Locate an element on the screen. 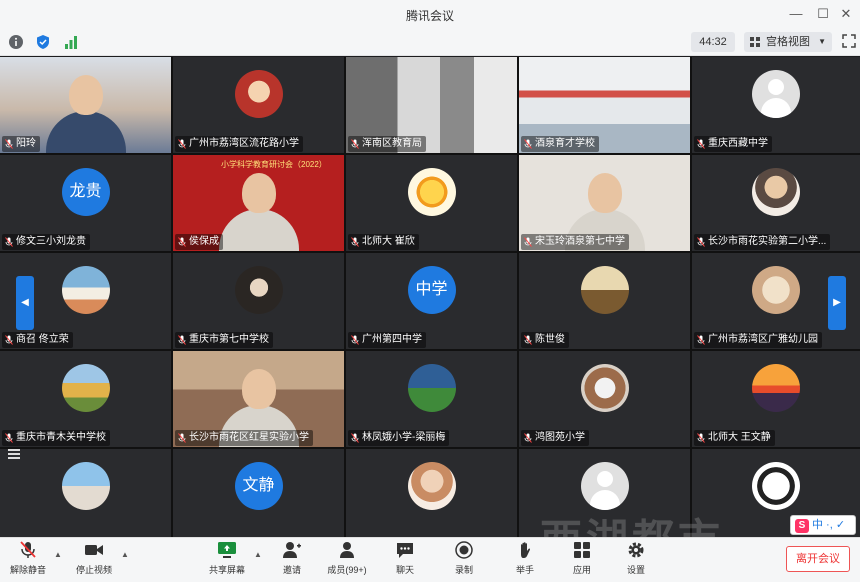 This screenshot has height=582, width=860. participant-name-label: 商召 佟立荣 is located at coordinates (37, 340).